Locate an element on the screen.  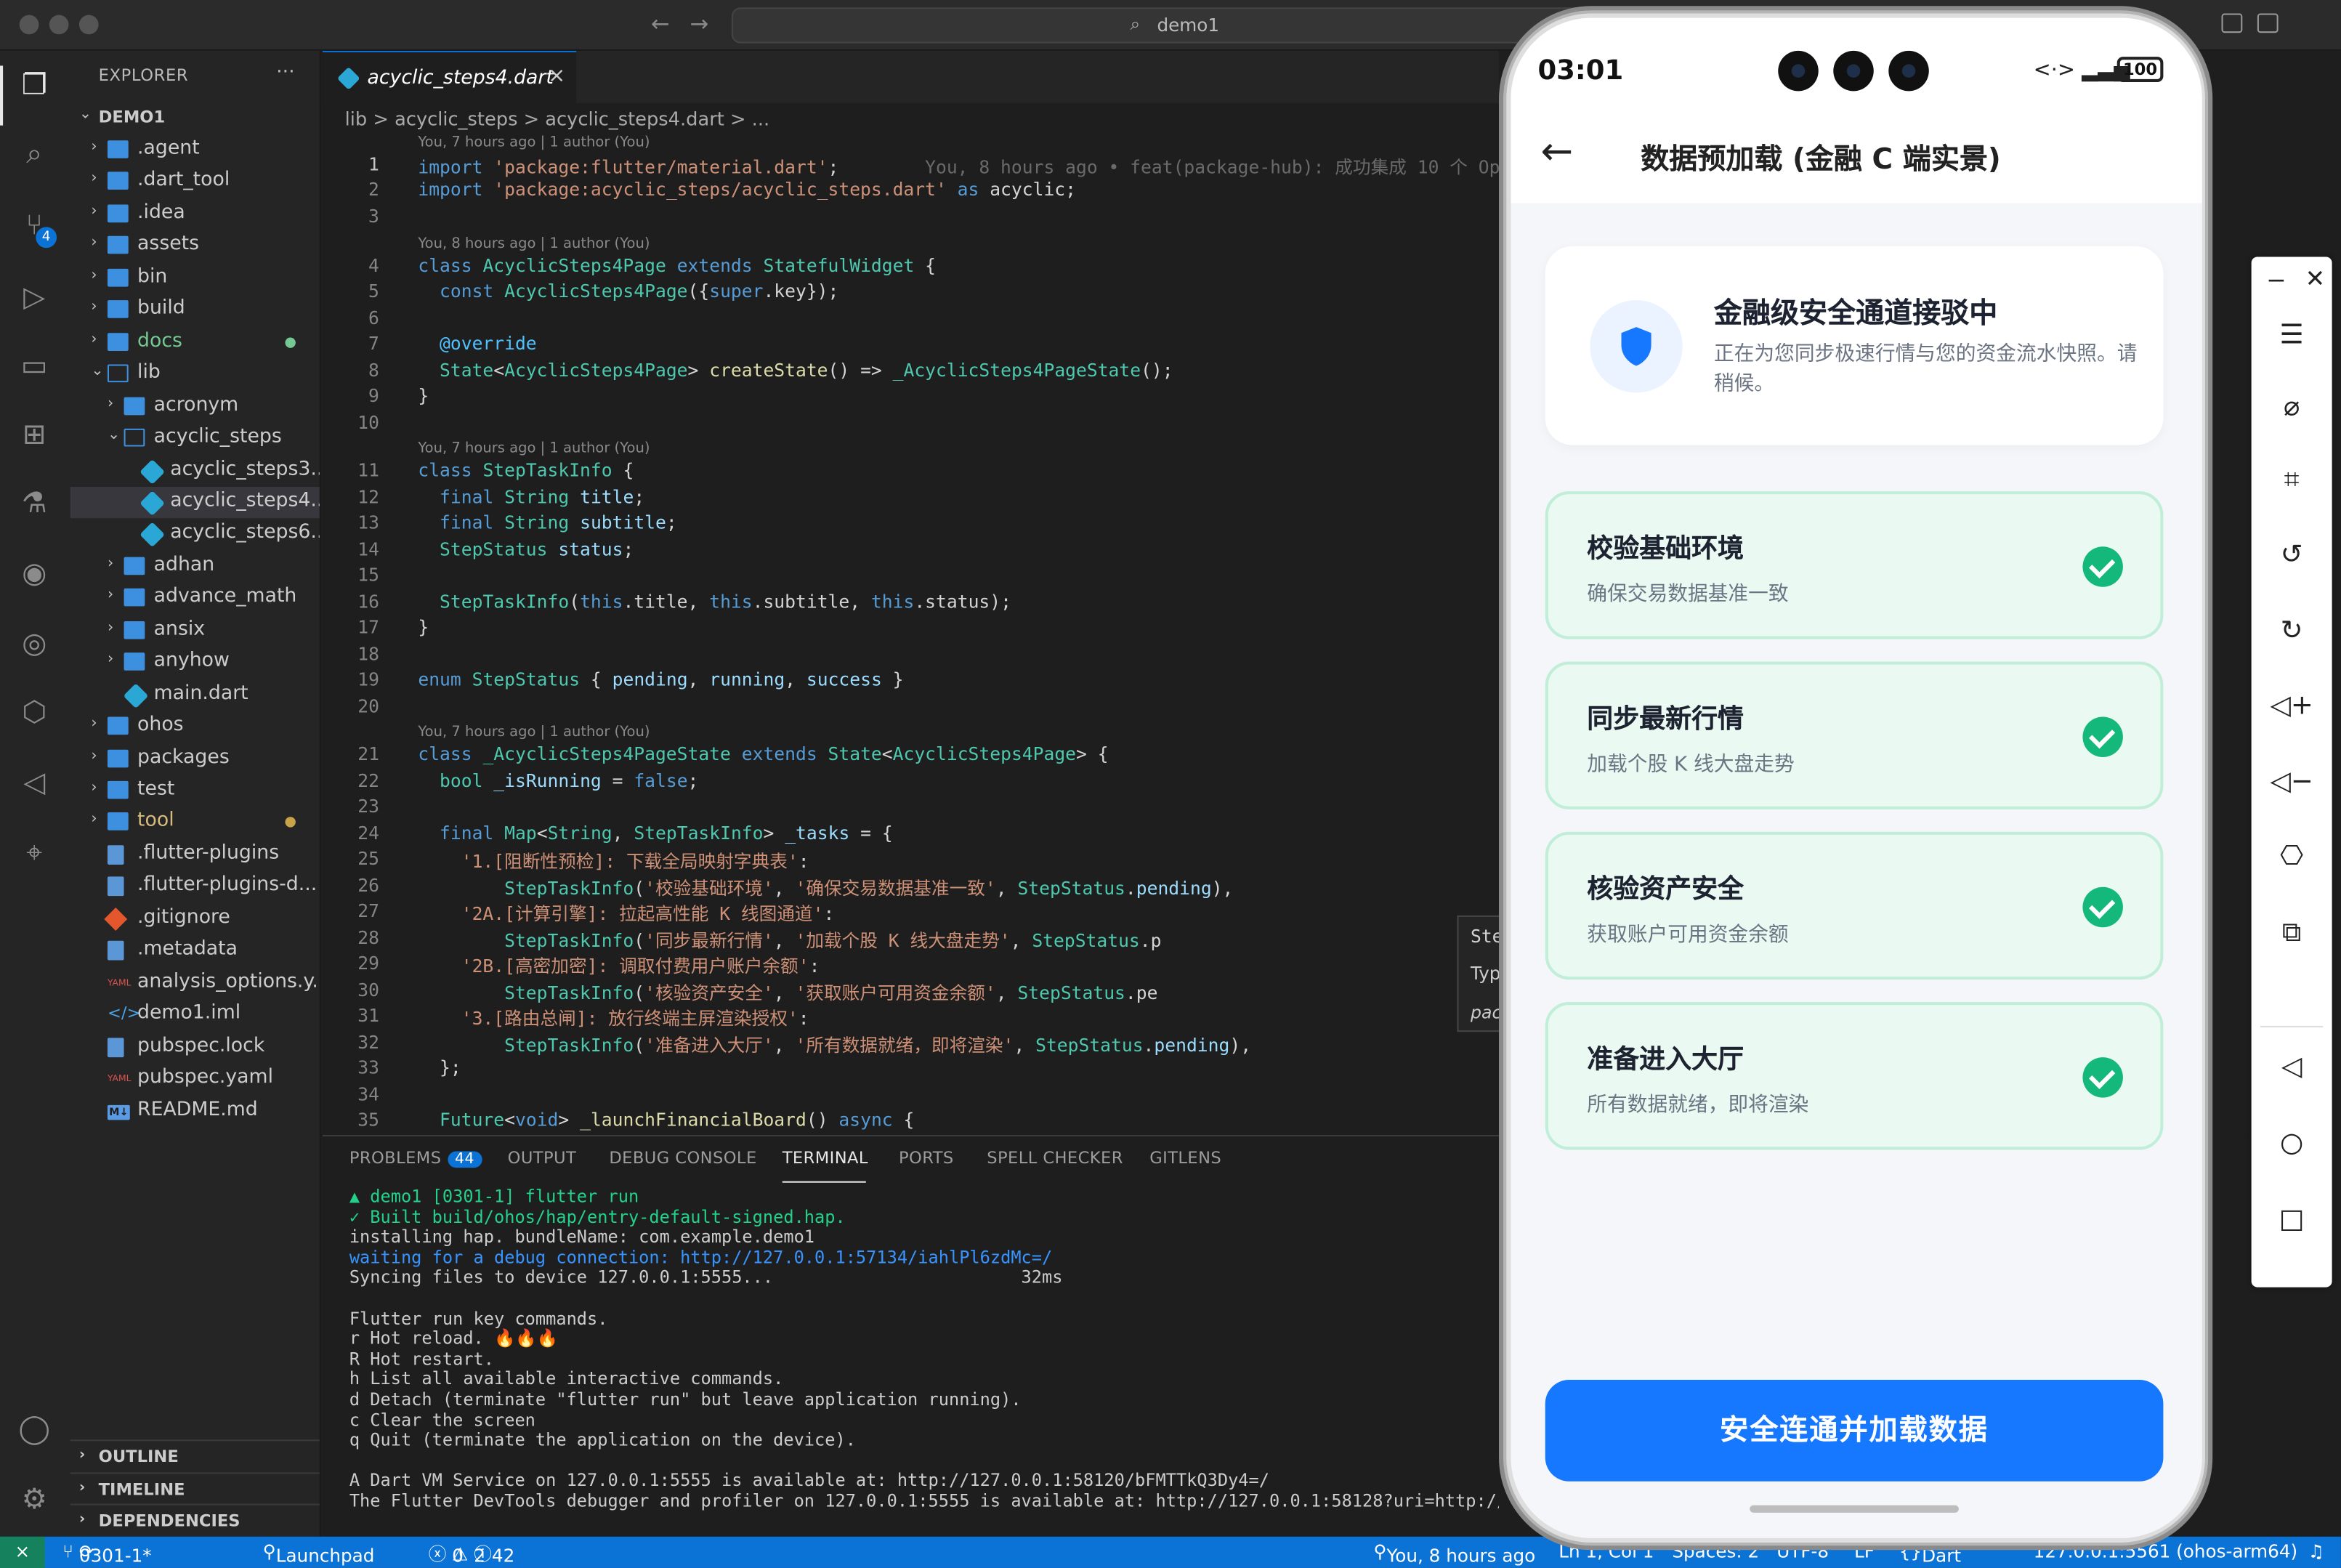
tree-item: › docs is located at coordinates (195, 341).